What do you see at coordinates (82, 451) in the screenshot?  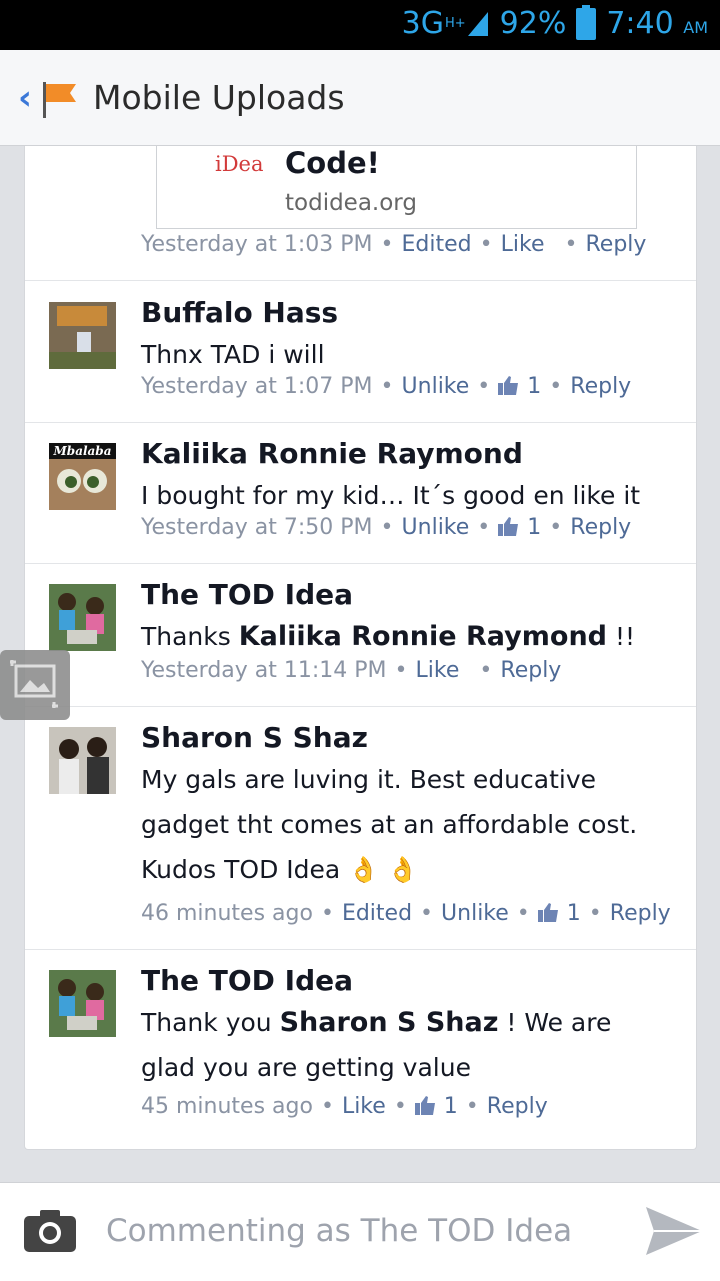 I see `avatar-label: Mbalaba` at bounding box center [82, 451].